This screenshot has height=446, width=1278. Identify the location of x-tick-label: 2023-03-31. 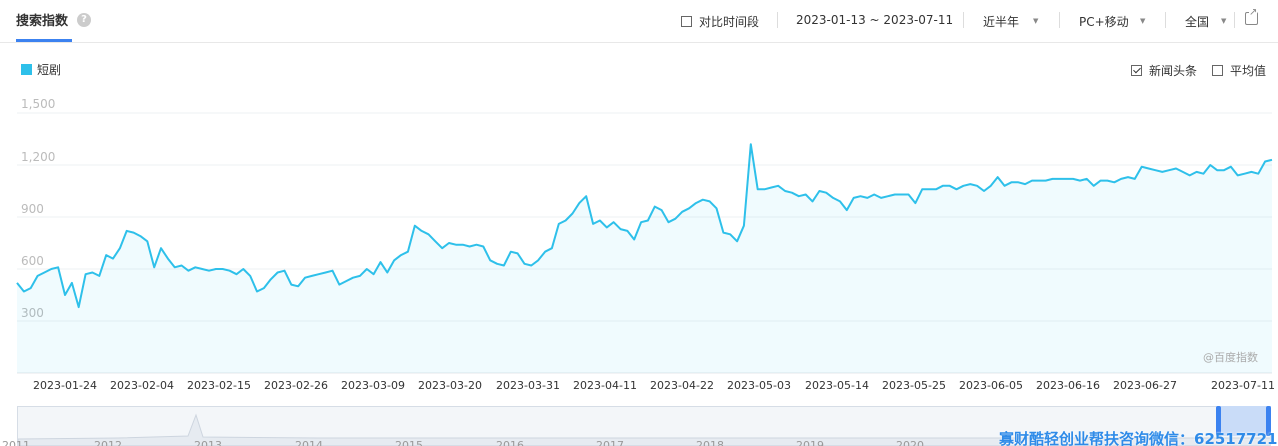
(528, 385).